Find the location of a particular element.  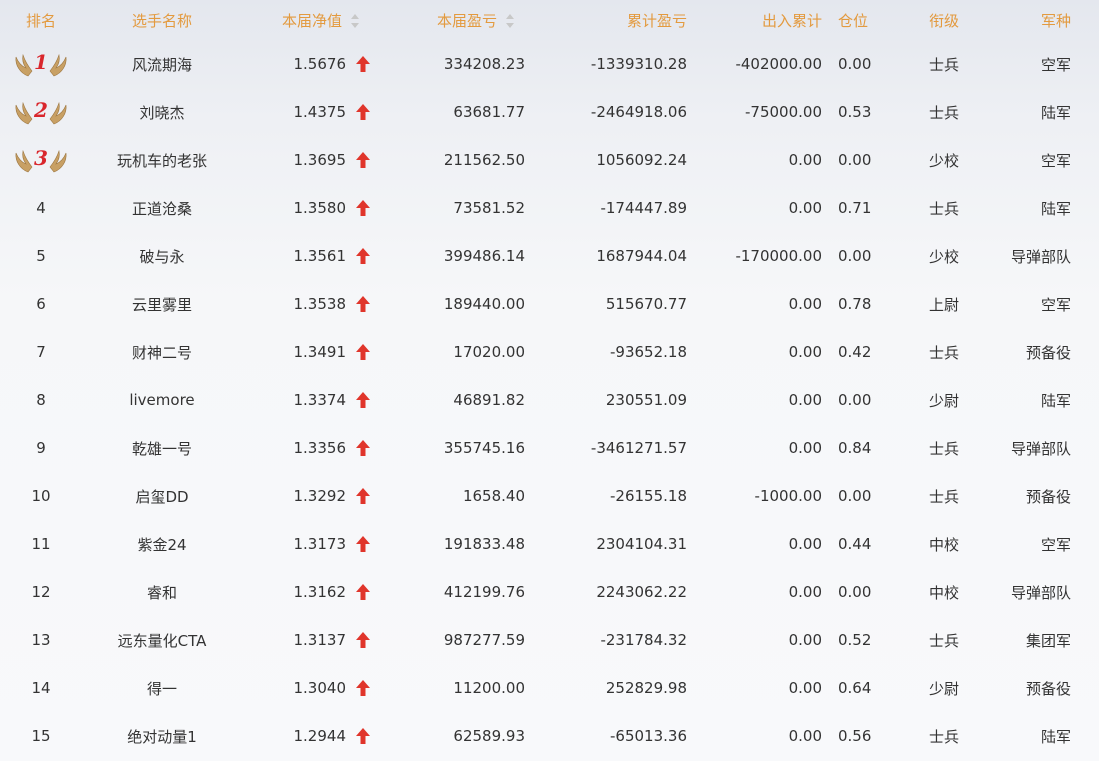

laurel-medal-icon: 2 is located at coordinates (41, 112).